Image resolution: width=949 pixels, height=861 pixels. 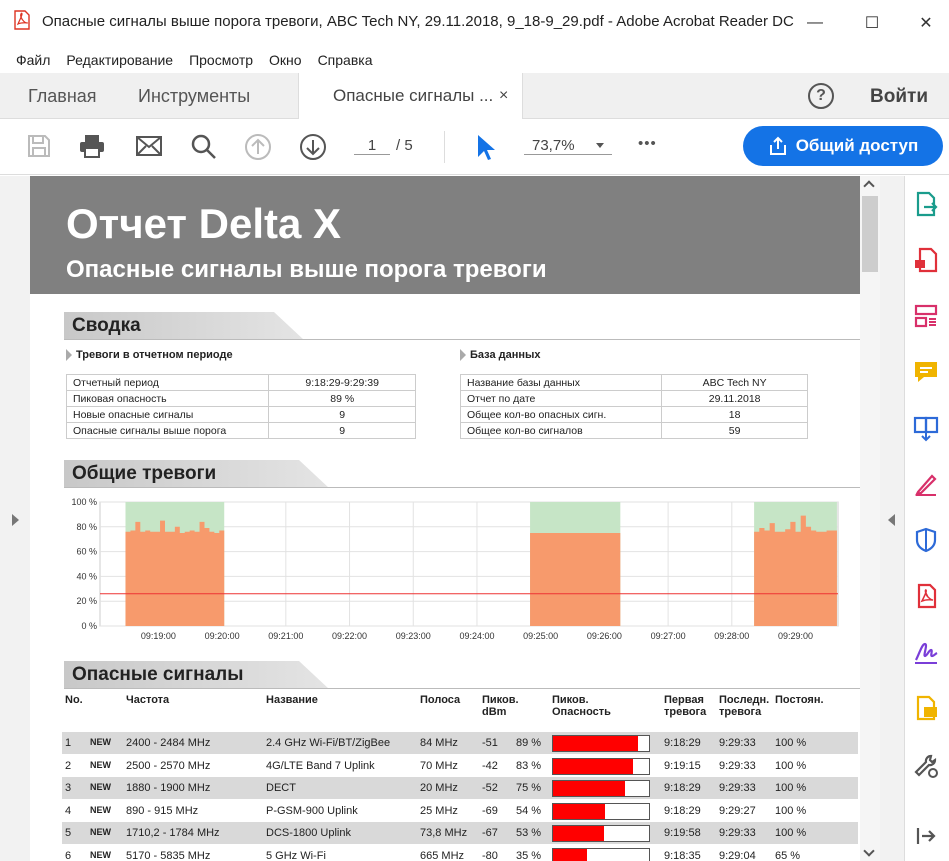 I want to click on cell-no: 4, so click(x=68, y=810).